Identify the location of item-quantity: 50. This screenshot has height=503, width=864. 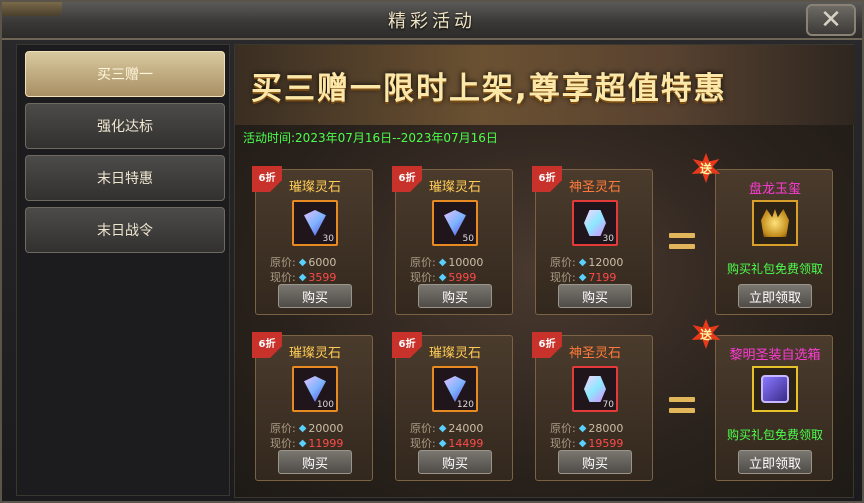
(468, 239).